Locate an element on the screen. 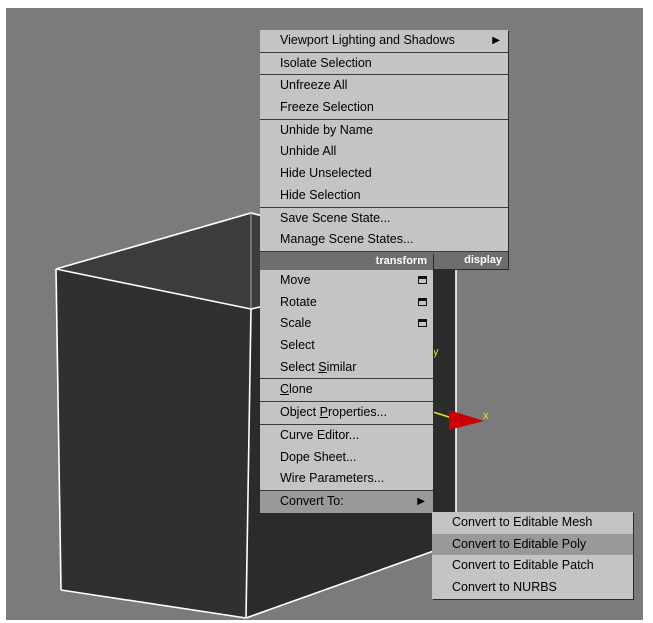 This screenshot has width=653, height=623. gizmo-y-label: y is located at coordinates (436, 352).